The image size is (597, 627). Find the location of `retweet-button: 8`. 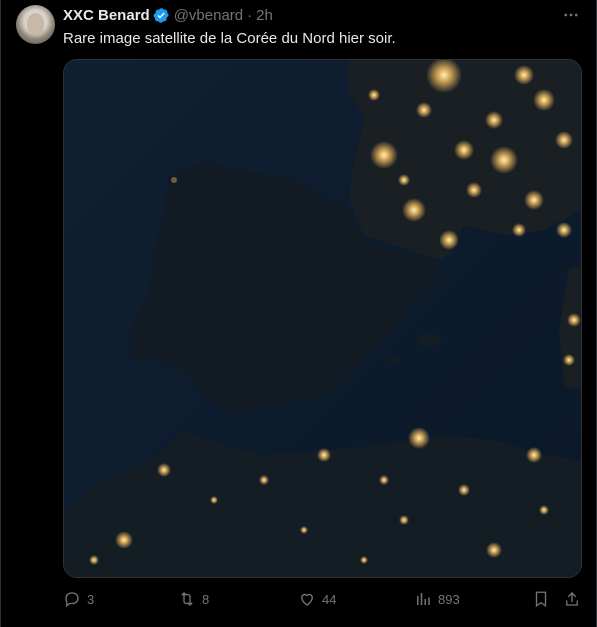

retweet-button: 8 is located at coordinates (193, 599).